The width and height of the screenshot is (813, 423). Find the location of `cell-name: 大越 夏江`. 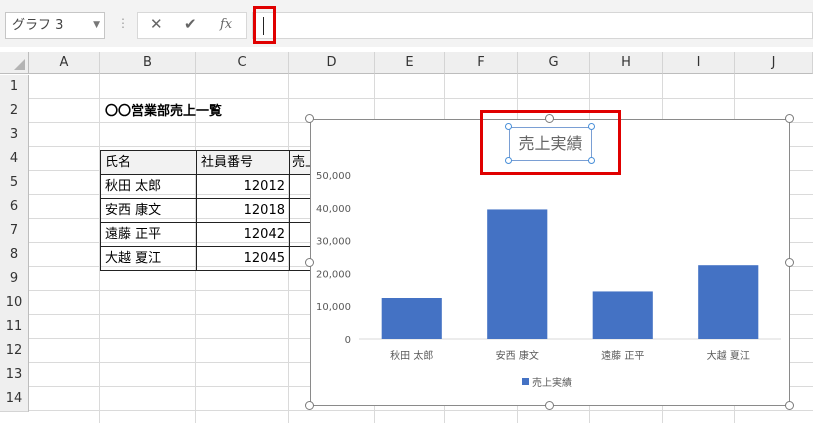

cell-name: 大越 夏江 is located at coordinates (148, 258).